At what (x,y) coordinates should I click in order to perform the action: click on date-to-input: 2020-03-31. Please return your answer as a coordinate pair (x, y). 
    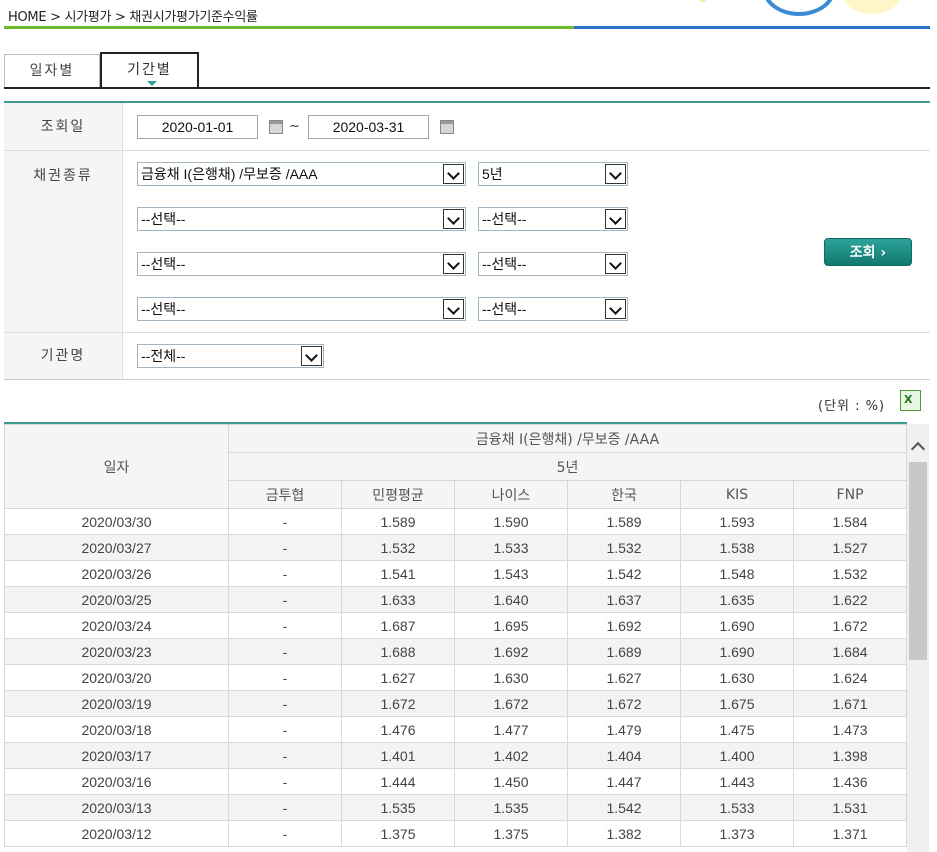
    Looking at the image, I should click on (368, 127).